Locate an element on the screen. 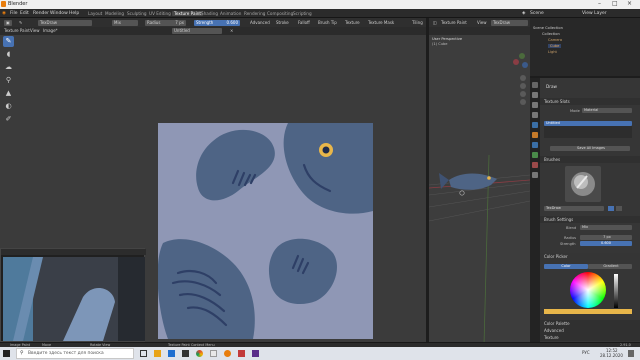  tab-color: Color is located at coordinates (566, 266).